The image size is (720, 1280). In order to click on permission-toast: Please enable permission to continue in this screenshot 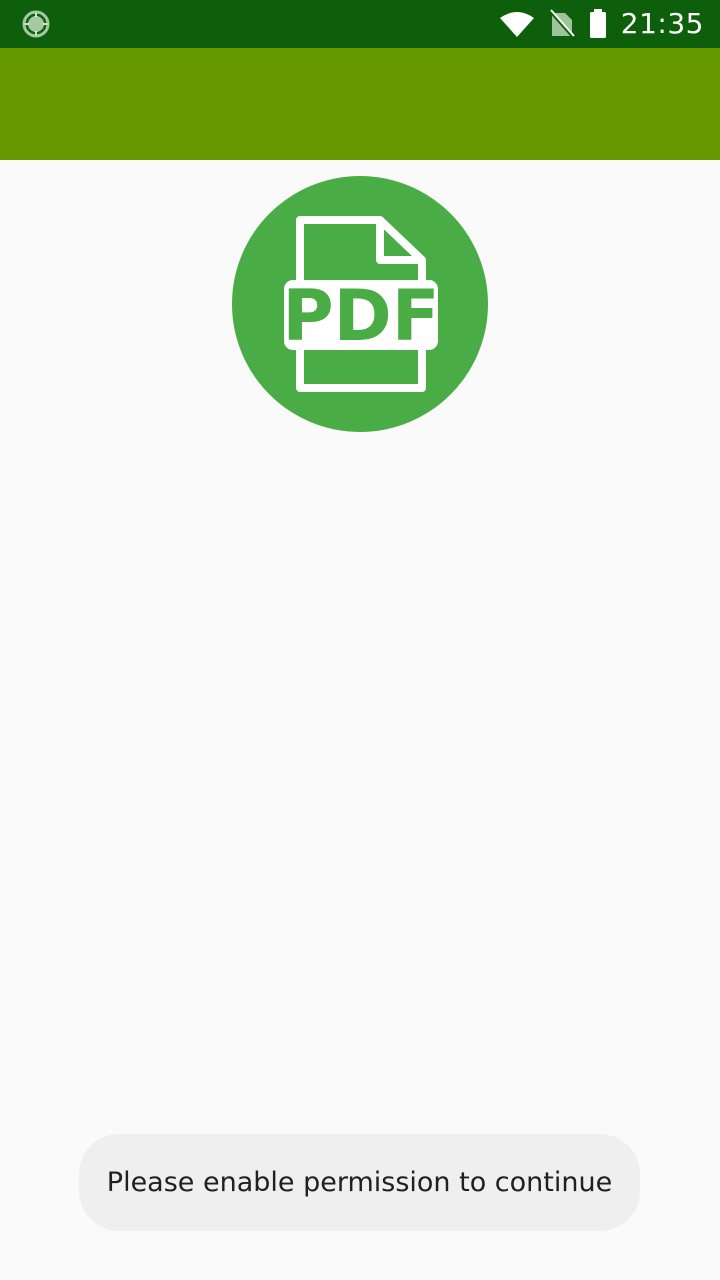, I will do `click(359, 1182)`.